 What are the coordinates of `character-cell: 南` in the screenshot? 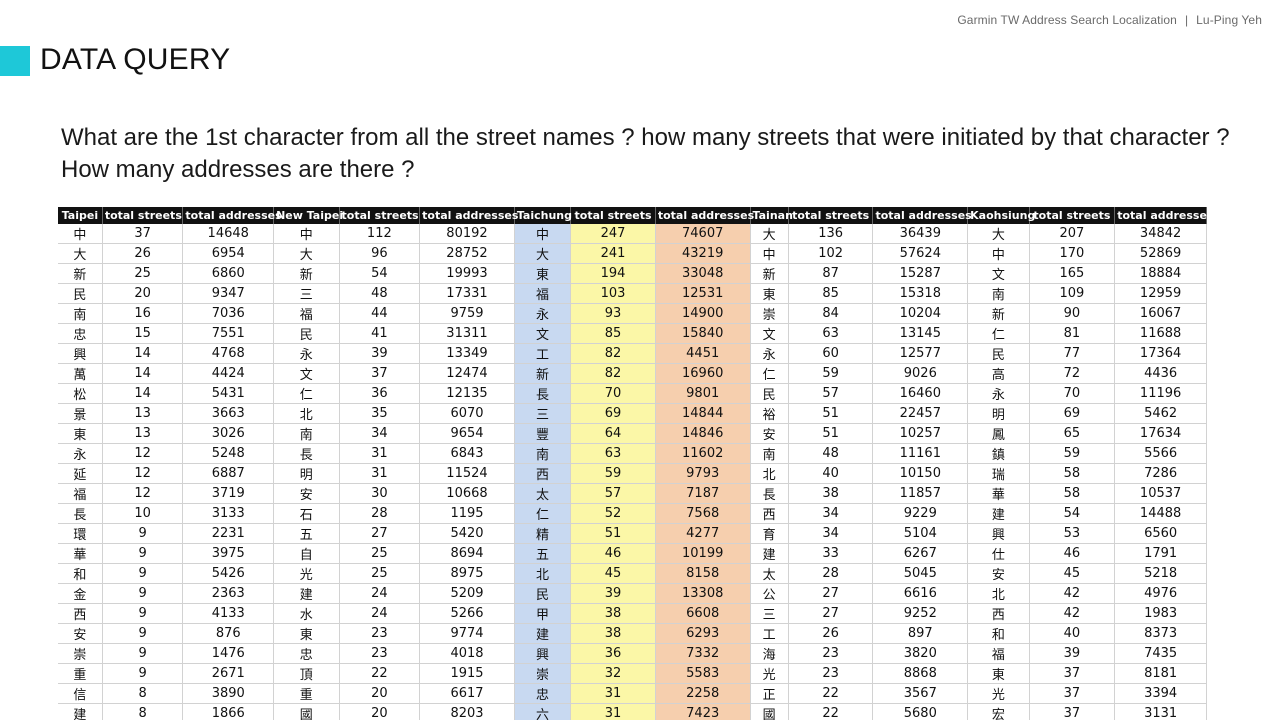 It's located at (306, 433).